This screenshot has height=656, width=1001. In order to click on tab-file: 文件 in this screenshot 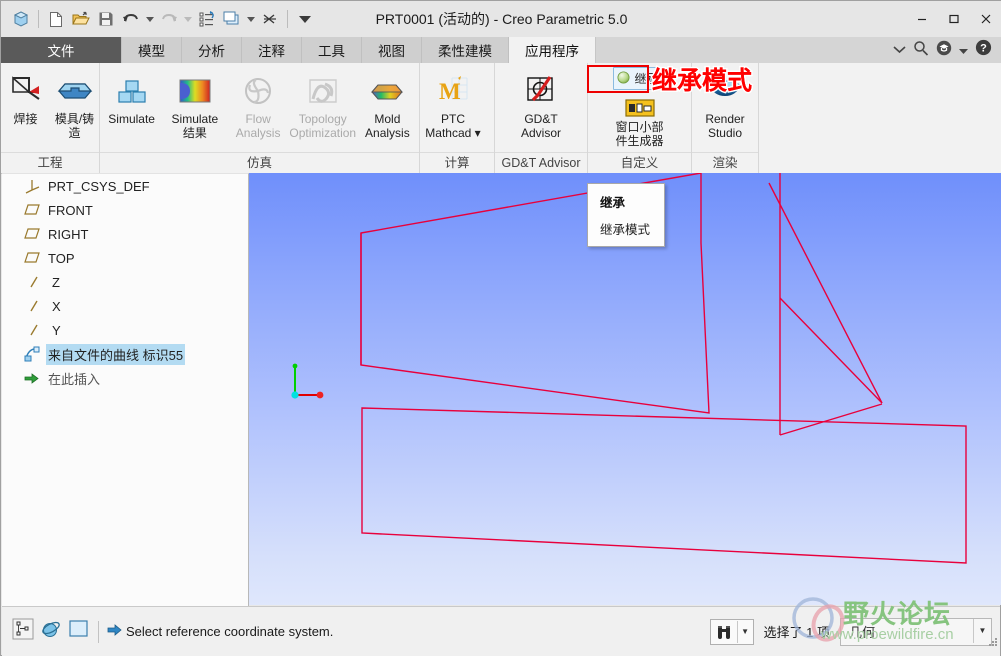, I will do `click(61, 50)`.